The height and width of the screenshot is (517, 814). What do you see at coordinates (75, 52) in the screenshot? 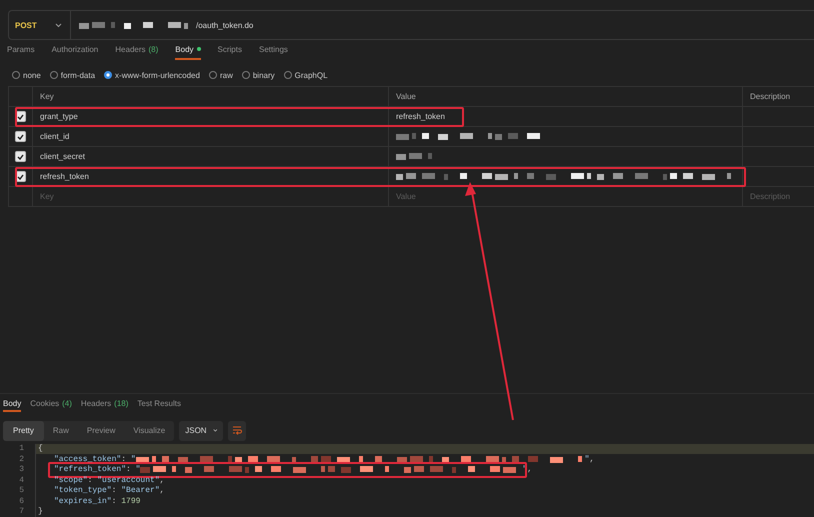
I see `request-tab: Authorization` at bounding box center [75, 52].